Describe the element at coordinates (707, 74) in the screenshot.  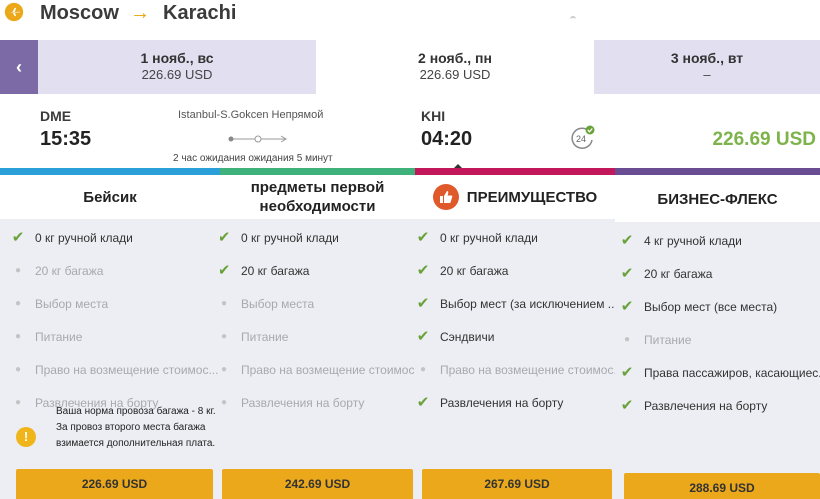
I see `date-tab-price: –` at that location.